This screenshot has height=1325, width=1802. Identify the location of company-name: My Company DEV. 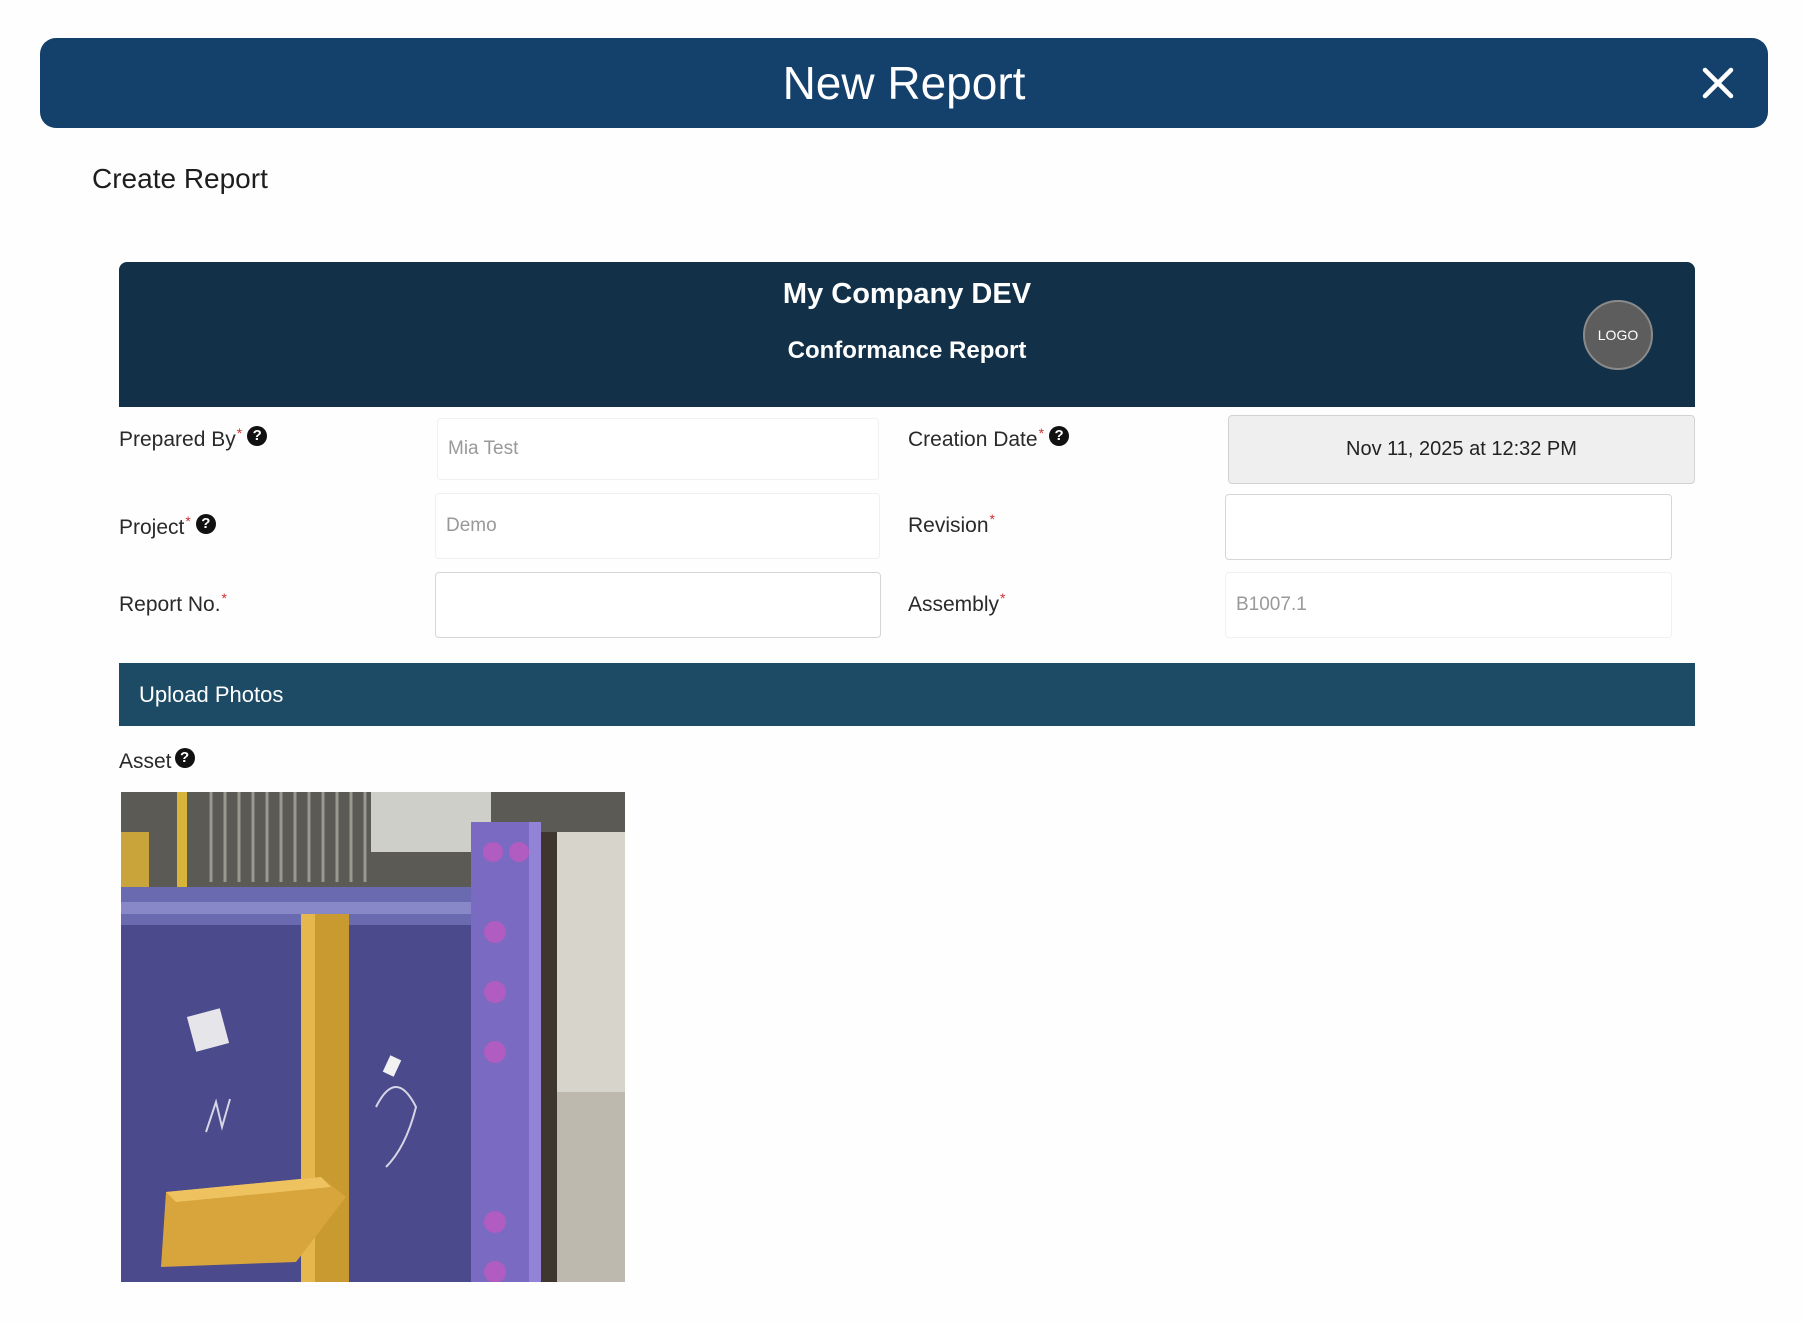
(907, 294).